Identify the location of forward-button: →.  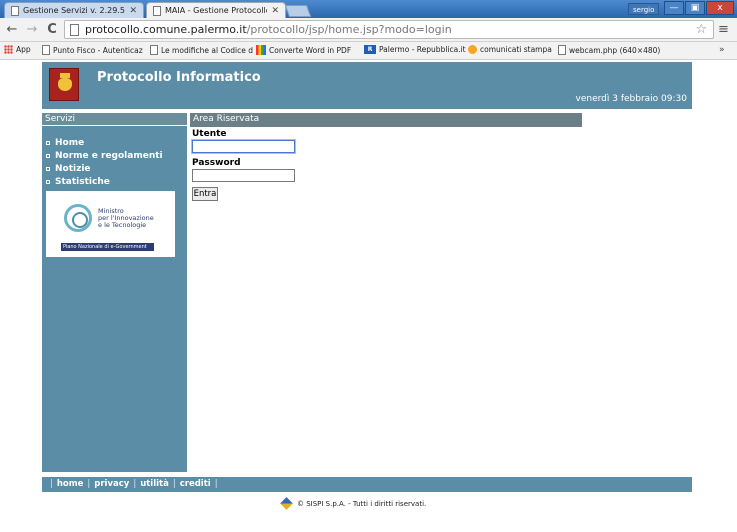
(32, 30).